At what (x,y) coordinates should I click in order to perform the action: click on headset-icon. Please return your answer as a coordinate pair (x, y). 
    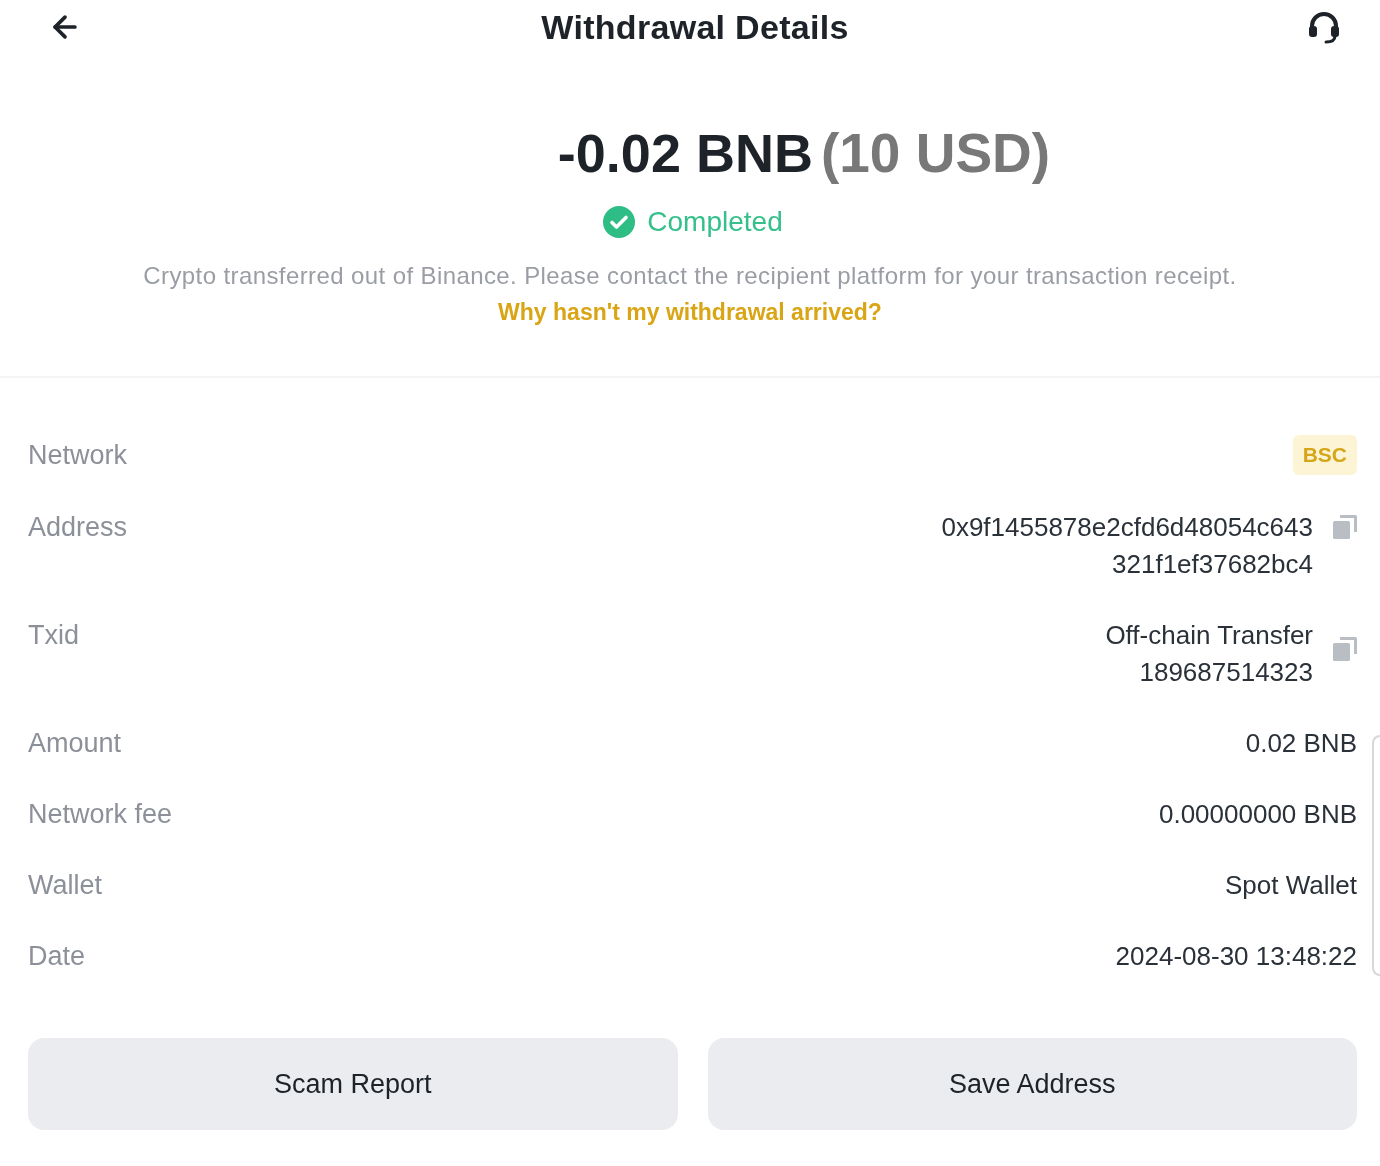
    Looking at the image, I should click on (1324, 27).